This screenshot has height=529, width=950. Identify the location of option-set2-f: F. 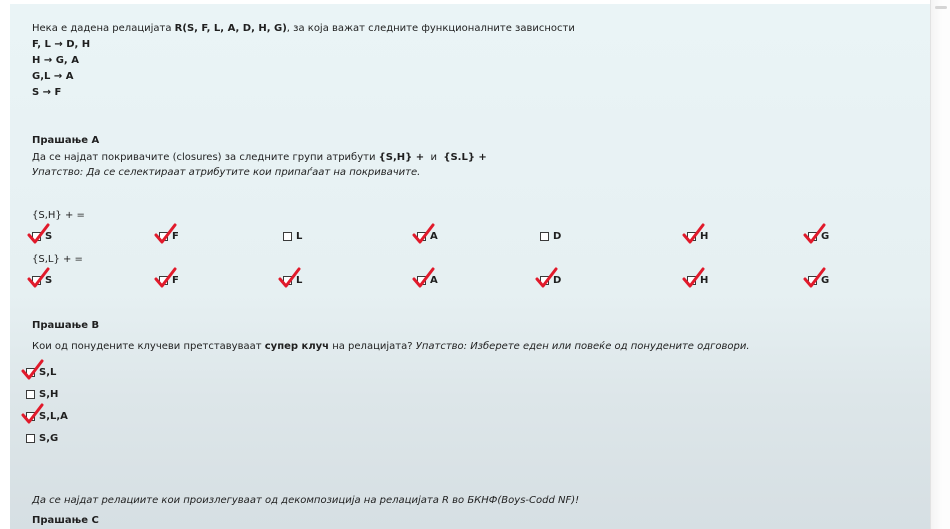
(166, 277).